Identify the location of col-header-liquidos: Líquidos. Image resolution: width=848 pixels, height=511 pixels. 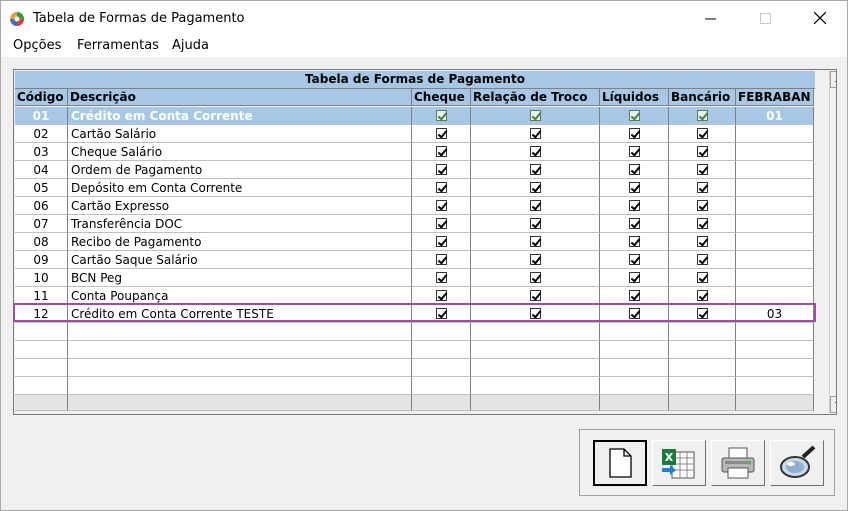
(634, 97).